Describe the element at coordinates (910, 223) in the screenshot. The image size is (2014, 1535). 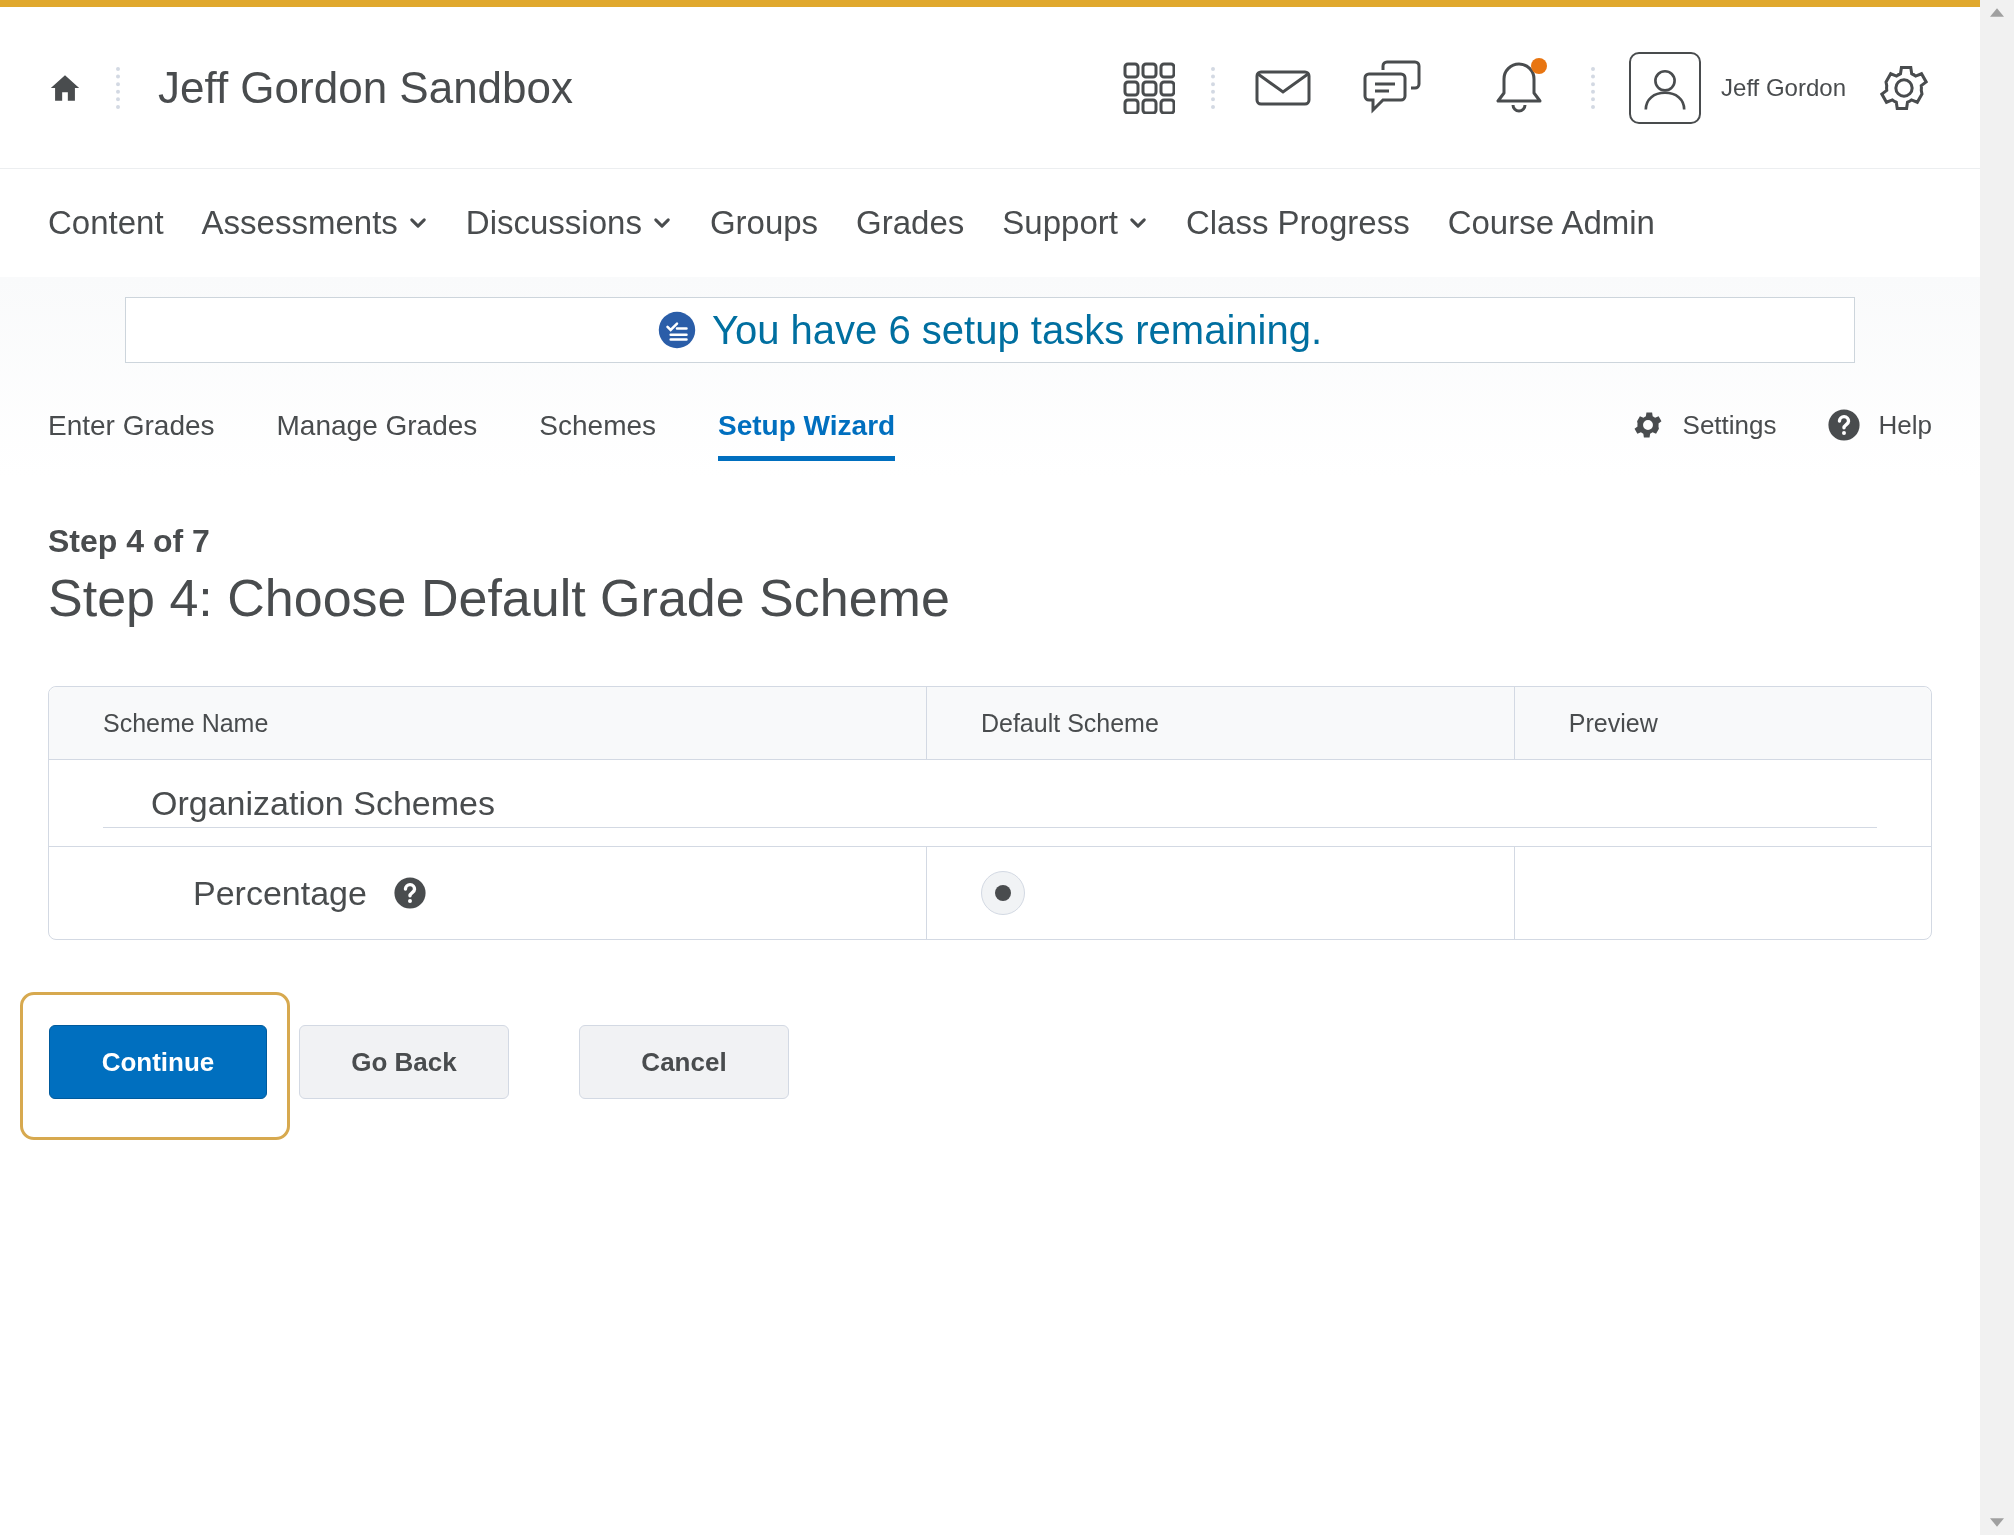
I see `nav-menu-item: Grades` at that location.